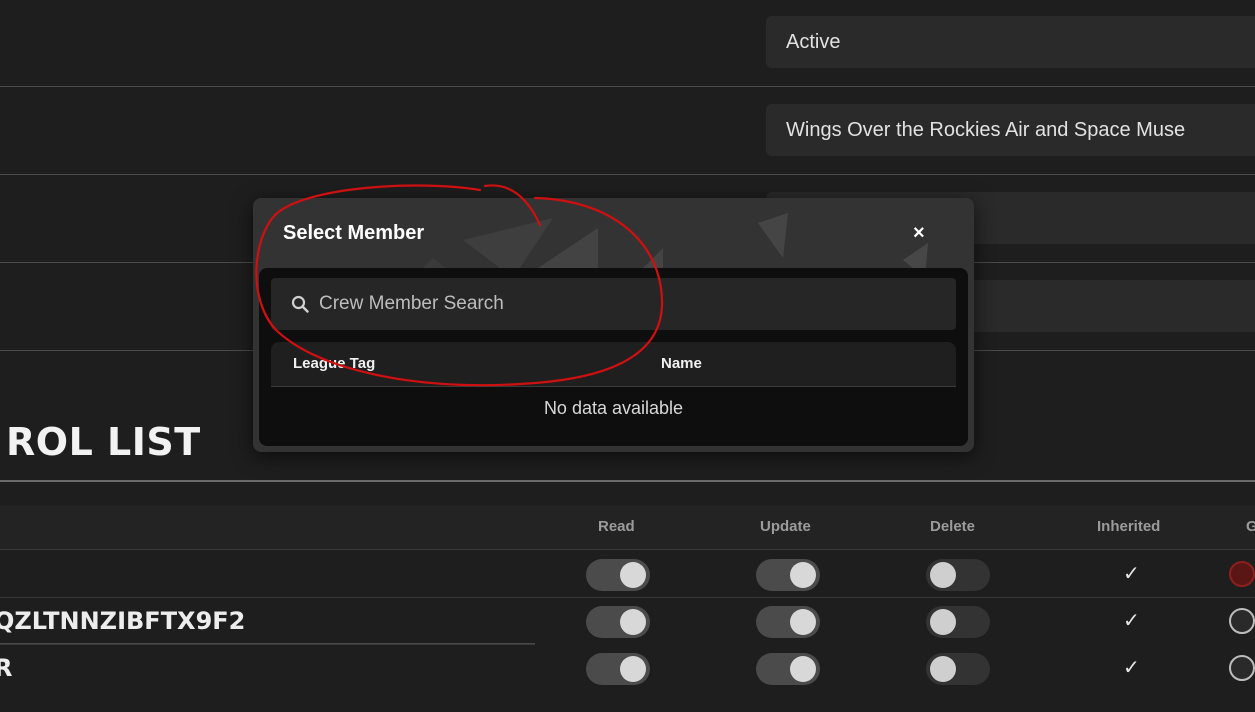 The height and width of the screenshot is (712, 1255). What do you see at coordinates (123, 621) in the screenshot?
I see `row-label: QZLTNNZIBFTX9F2` at bounding box center [123, 621].